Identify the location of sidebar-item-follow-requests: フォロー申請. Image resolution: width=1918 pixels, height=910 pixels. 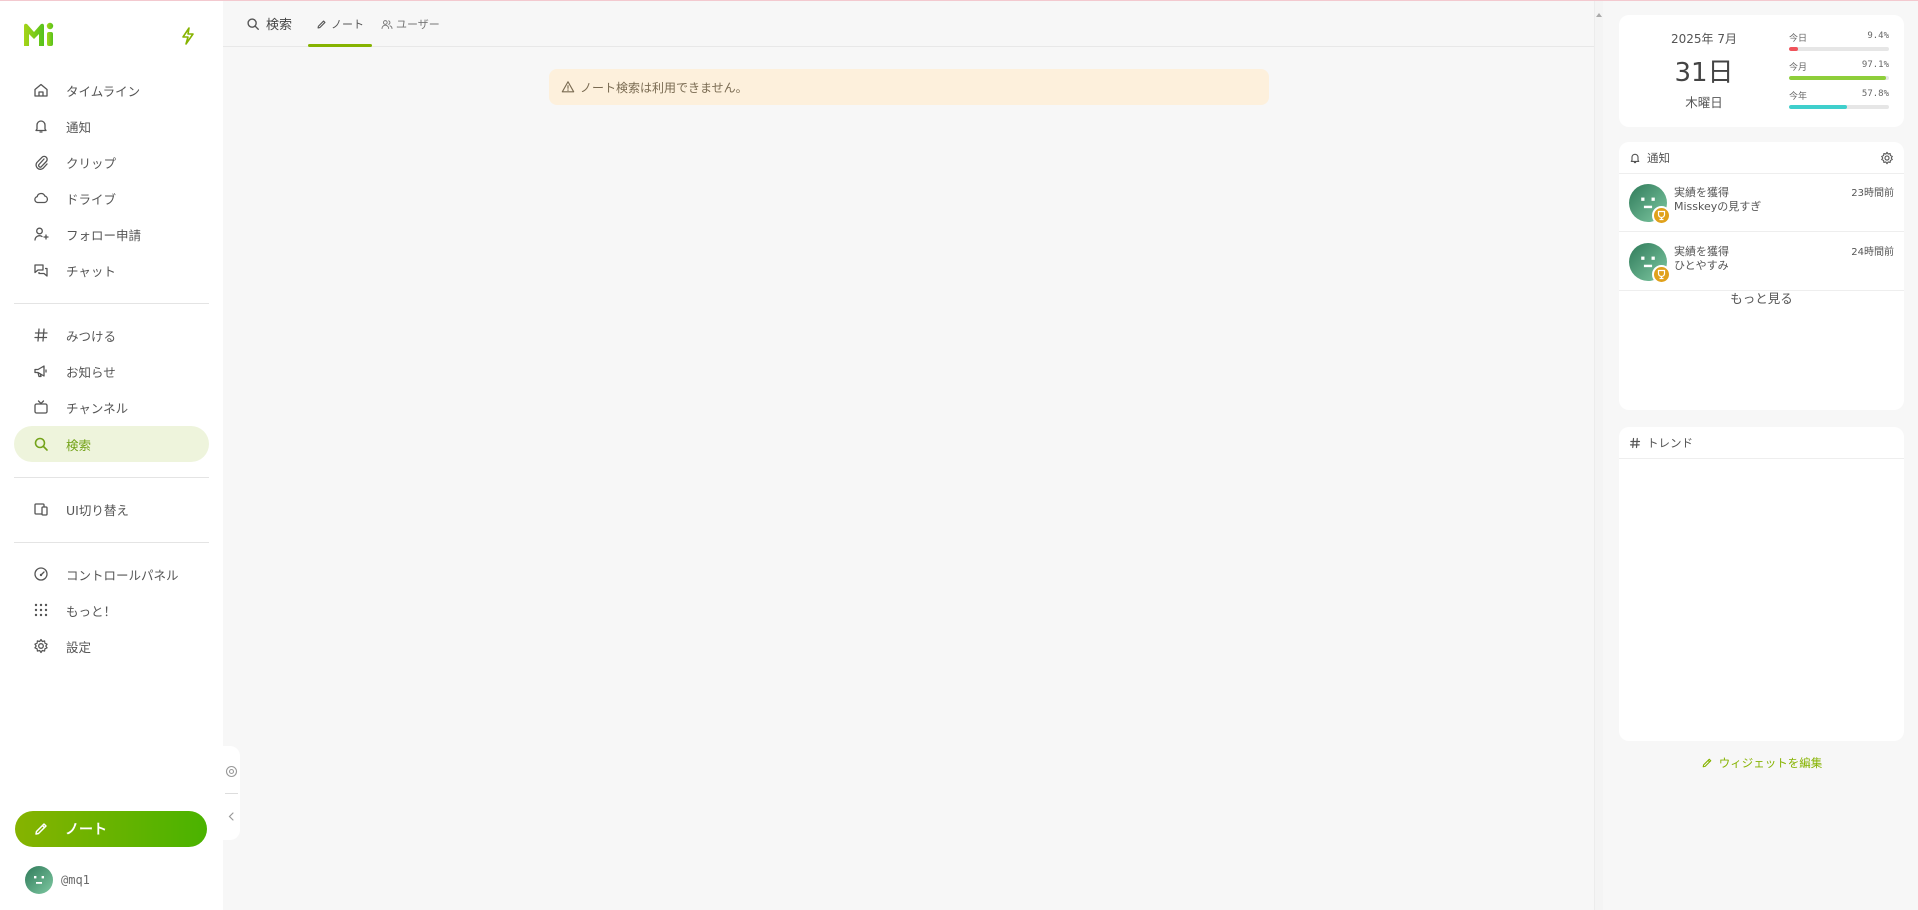
(111, 234).